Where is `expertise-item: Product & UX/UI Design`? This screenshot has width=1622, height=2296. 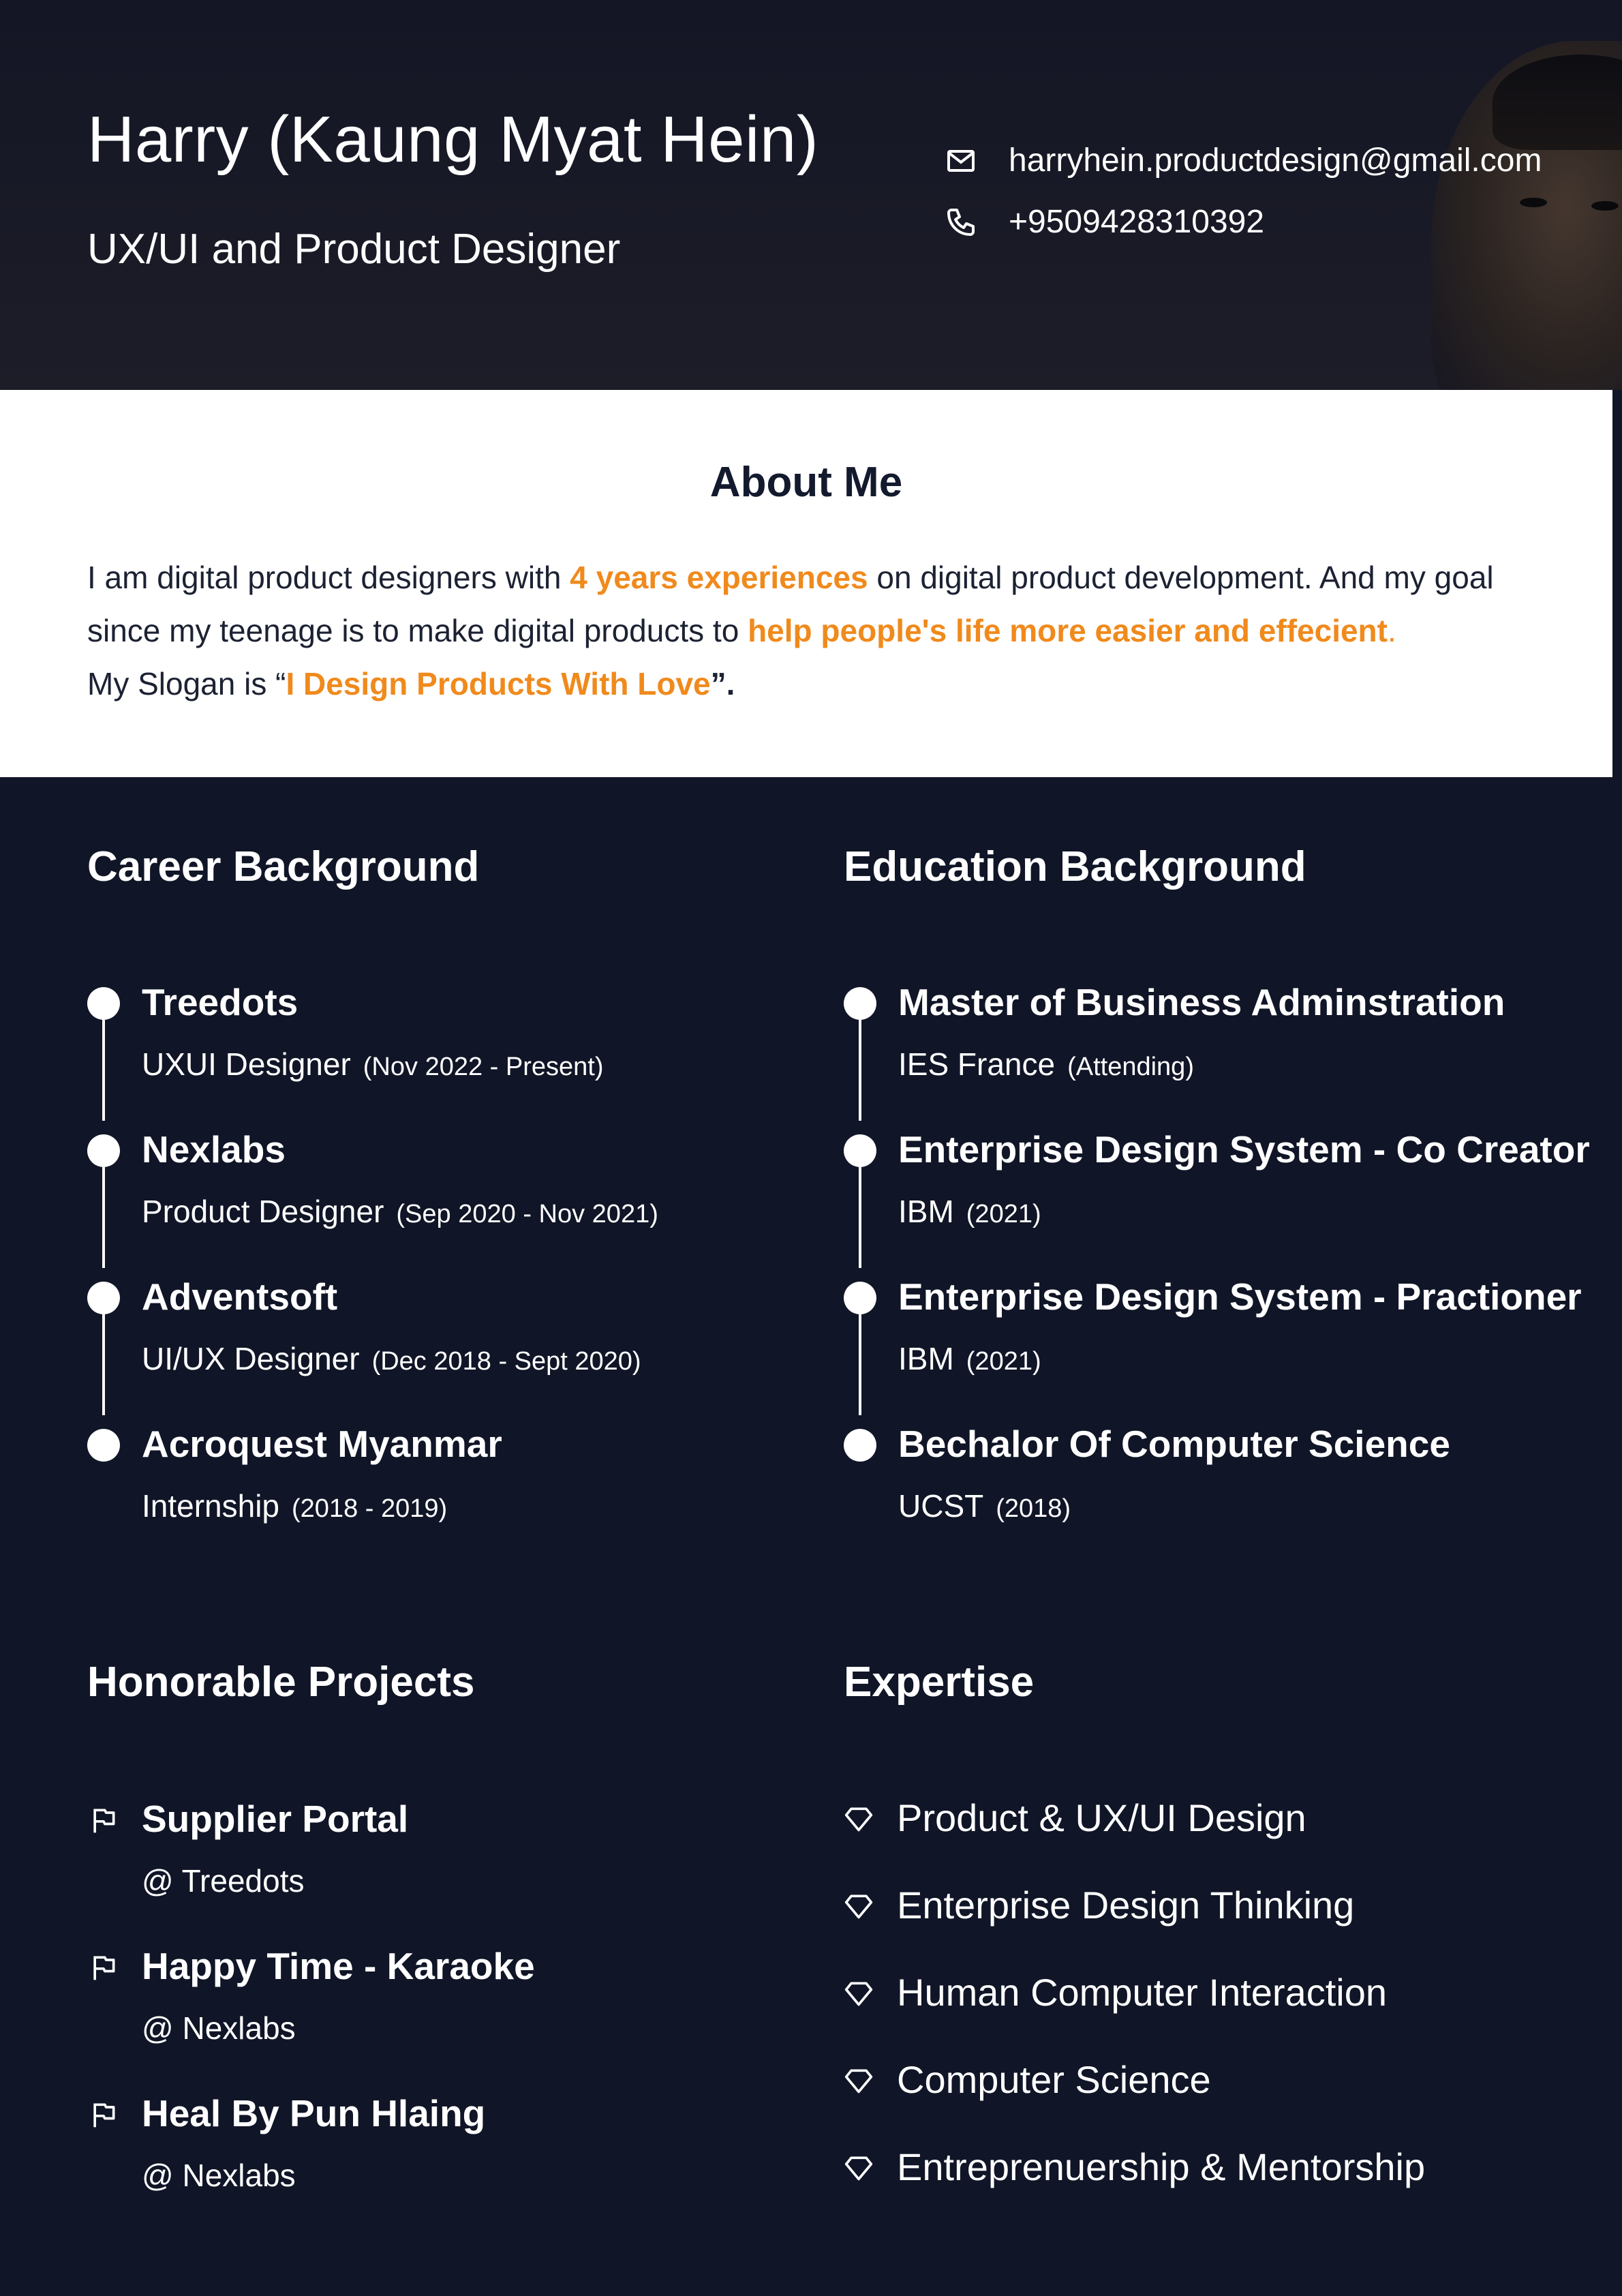 expertise-item: Product & UX/UI Design is located at coordinates (1101, 1818).